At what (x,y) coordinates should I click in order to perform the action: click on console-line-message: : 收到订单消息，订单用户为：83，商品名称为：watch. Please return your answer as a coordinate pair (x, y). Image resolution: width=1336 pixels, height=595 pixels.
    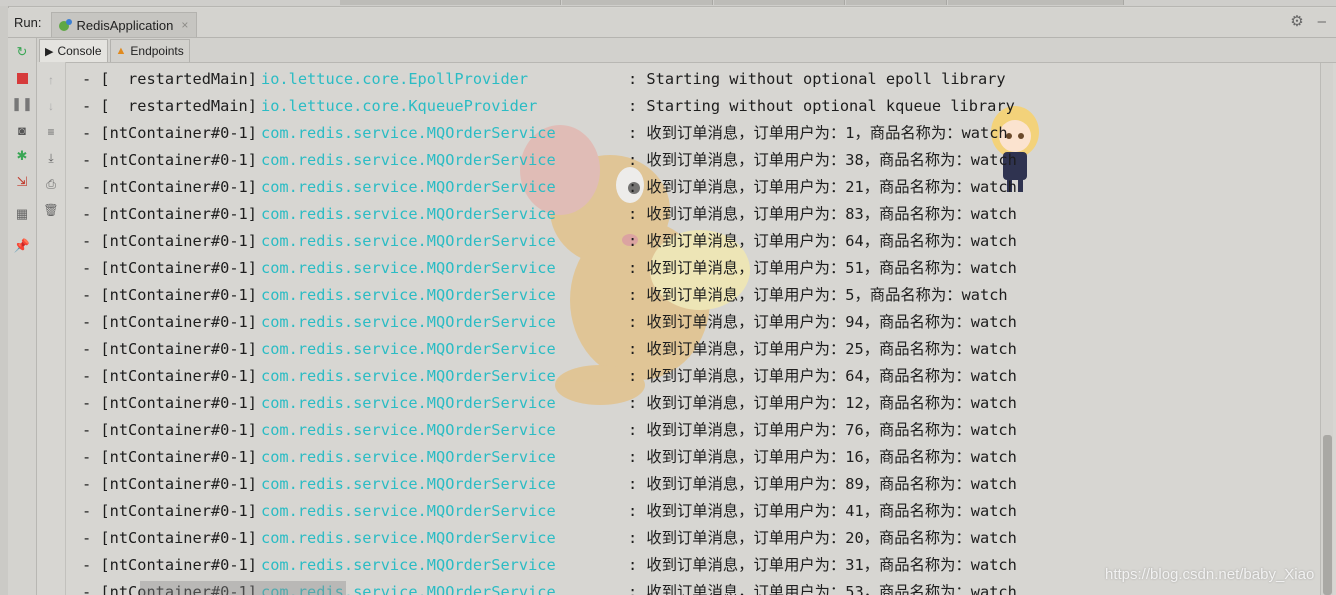
    Looking at the image, I should click on (822, 214).